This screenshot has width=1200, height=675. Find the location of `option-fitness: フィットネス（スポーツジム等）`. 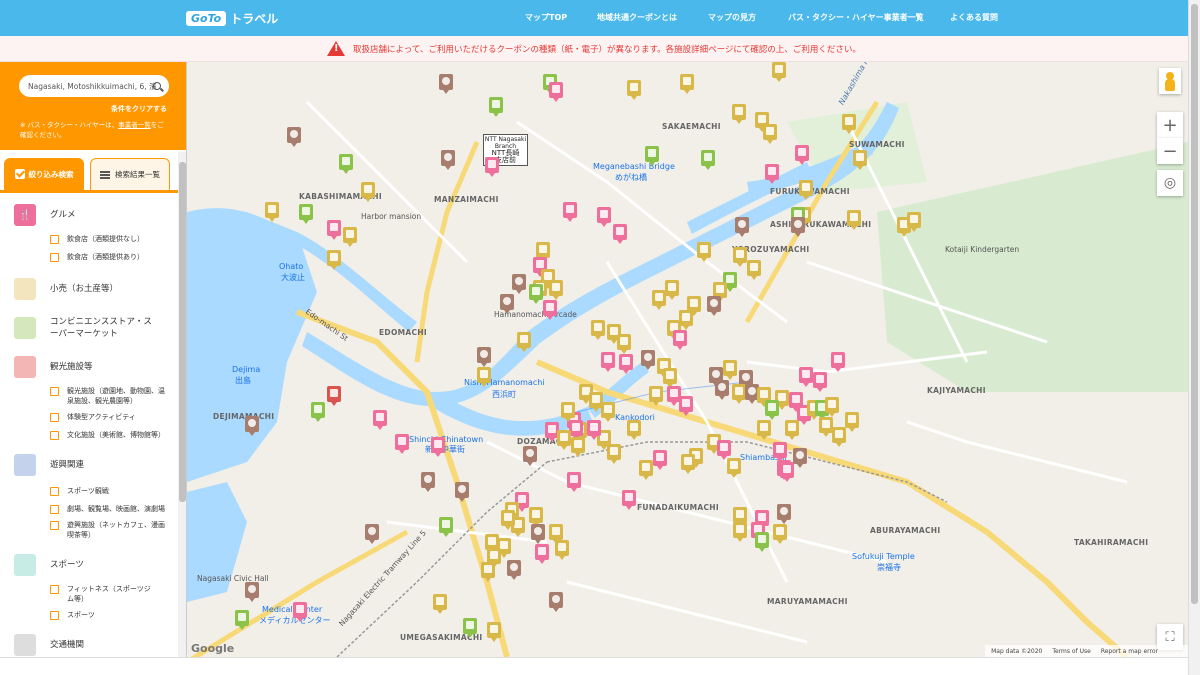

option-fitness: フィットネス（スポーツジム等） is located at coordinates (103, 594).